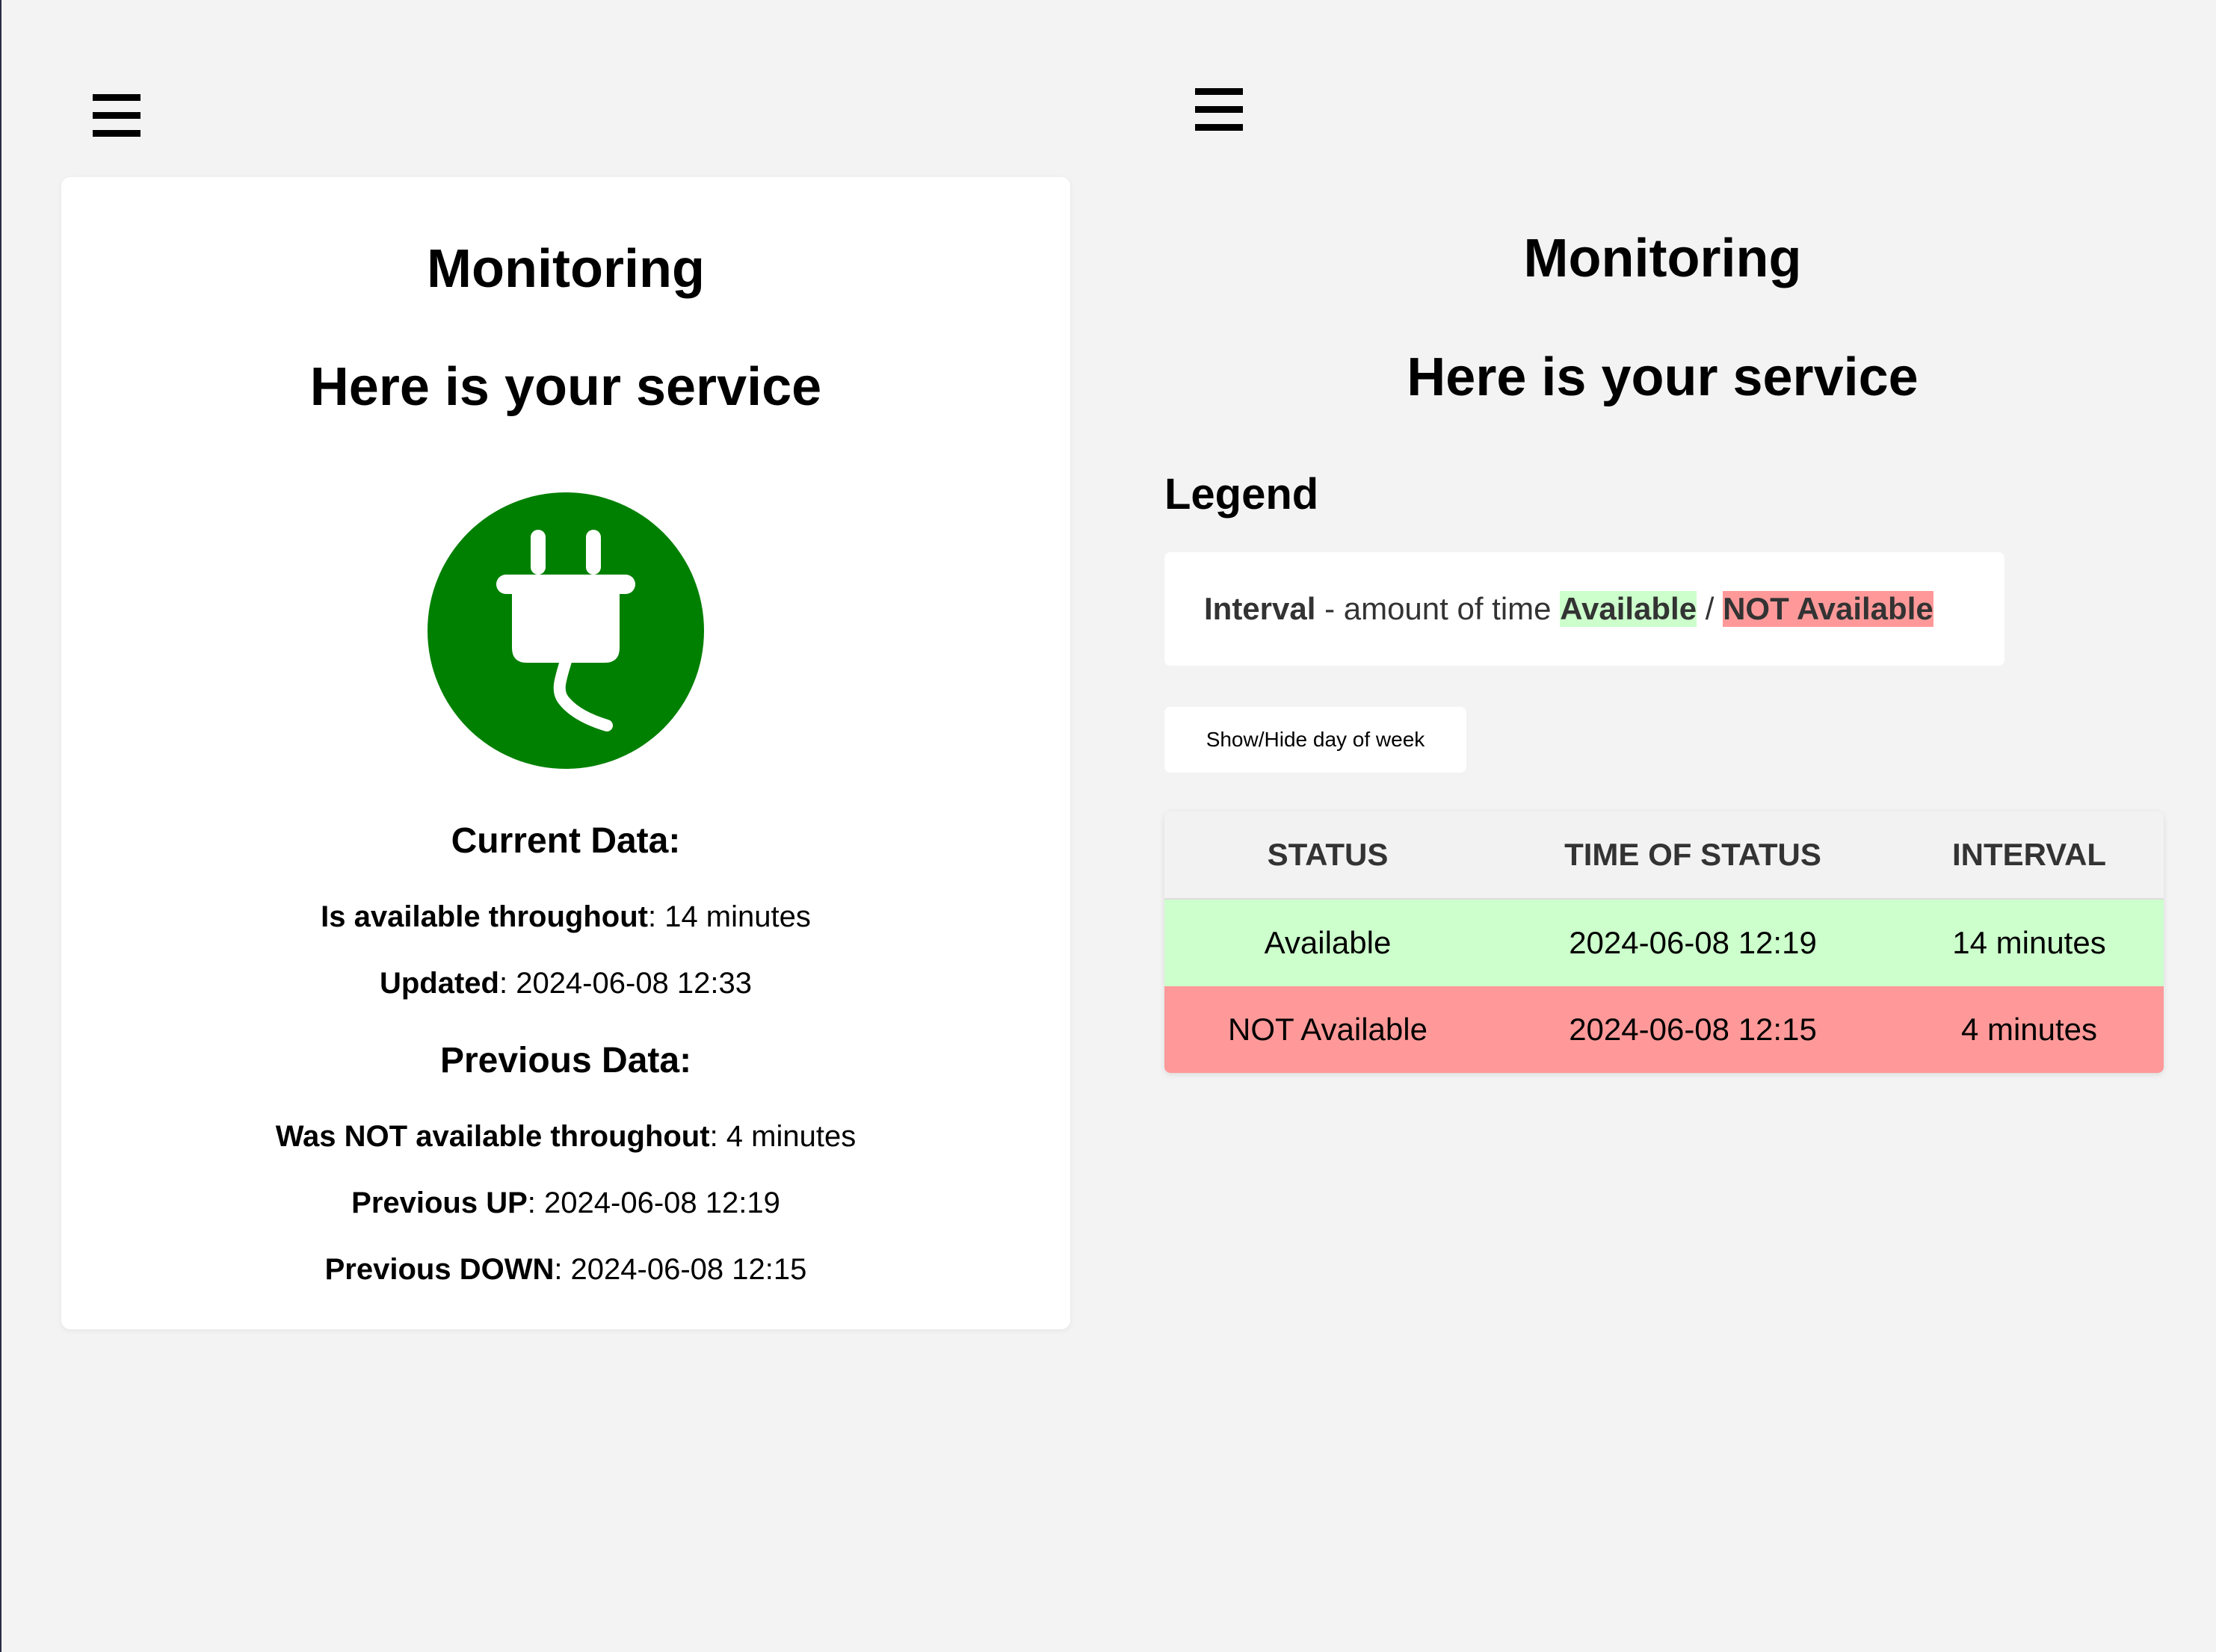 This screenshot has height=1652, width=2216. What do you see at coordinates (1693, 1029) in the screenshot?
I see `time-cell: 2024-06-08 12:15` at bounding box center [1693, 1029].